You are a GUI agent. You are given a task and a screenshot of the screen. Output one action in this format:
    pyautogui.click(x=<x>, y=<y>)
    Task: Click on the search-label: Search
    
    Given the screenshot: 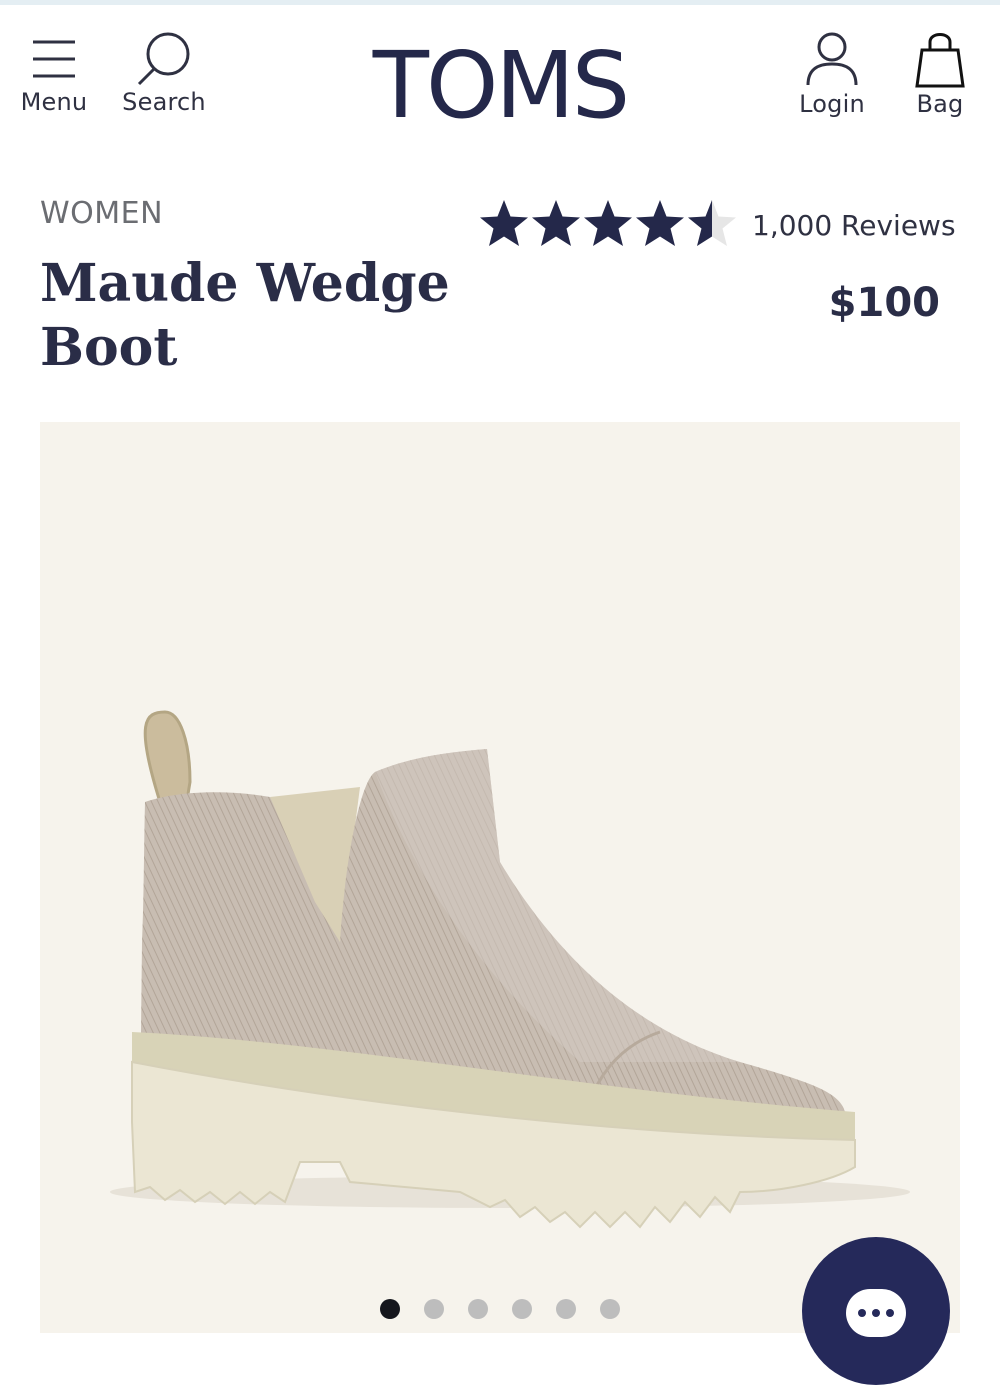 What is the action you would take?
    pyautogui.click(x=164, y=102)
    